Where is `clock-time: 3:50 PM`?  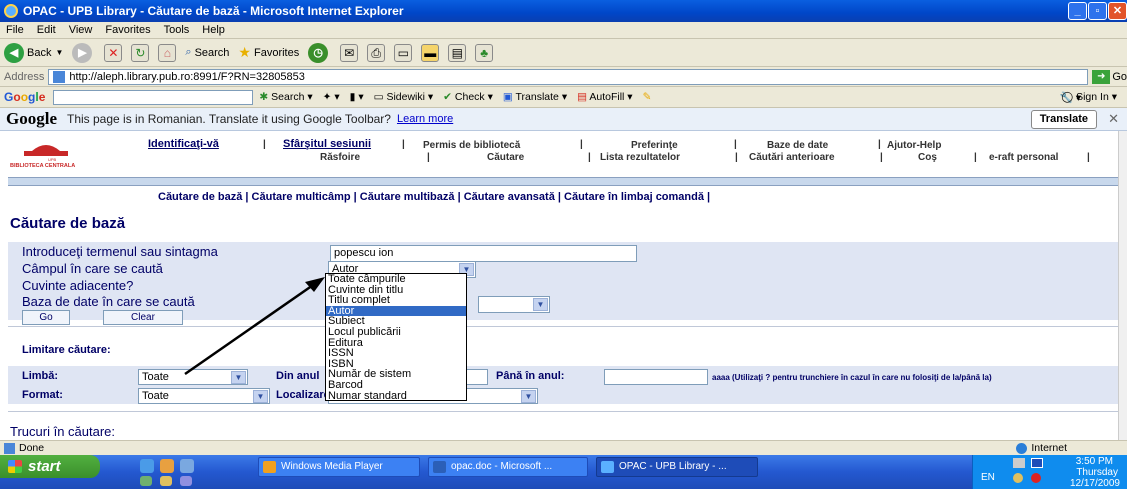
clock-time: 3:50 PM is located at coordinates (1094, 461).